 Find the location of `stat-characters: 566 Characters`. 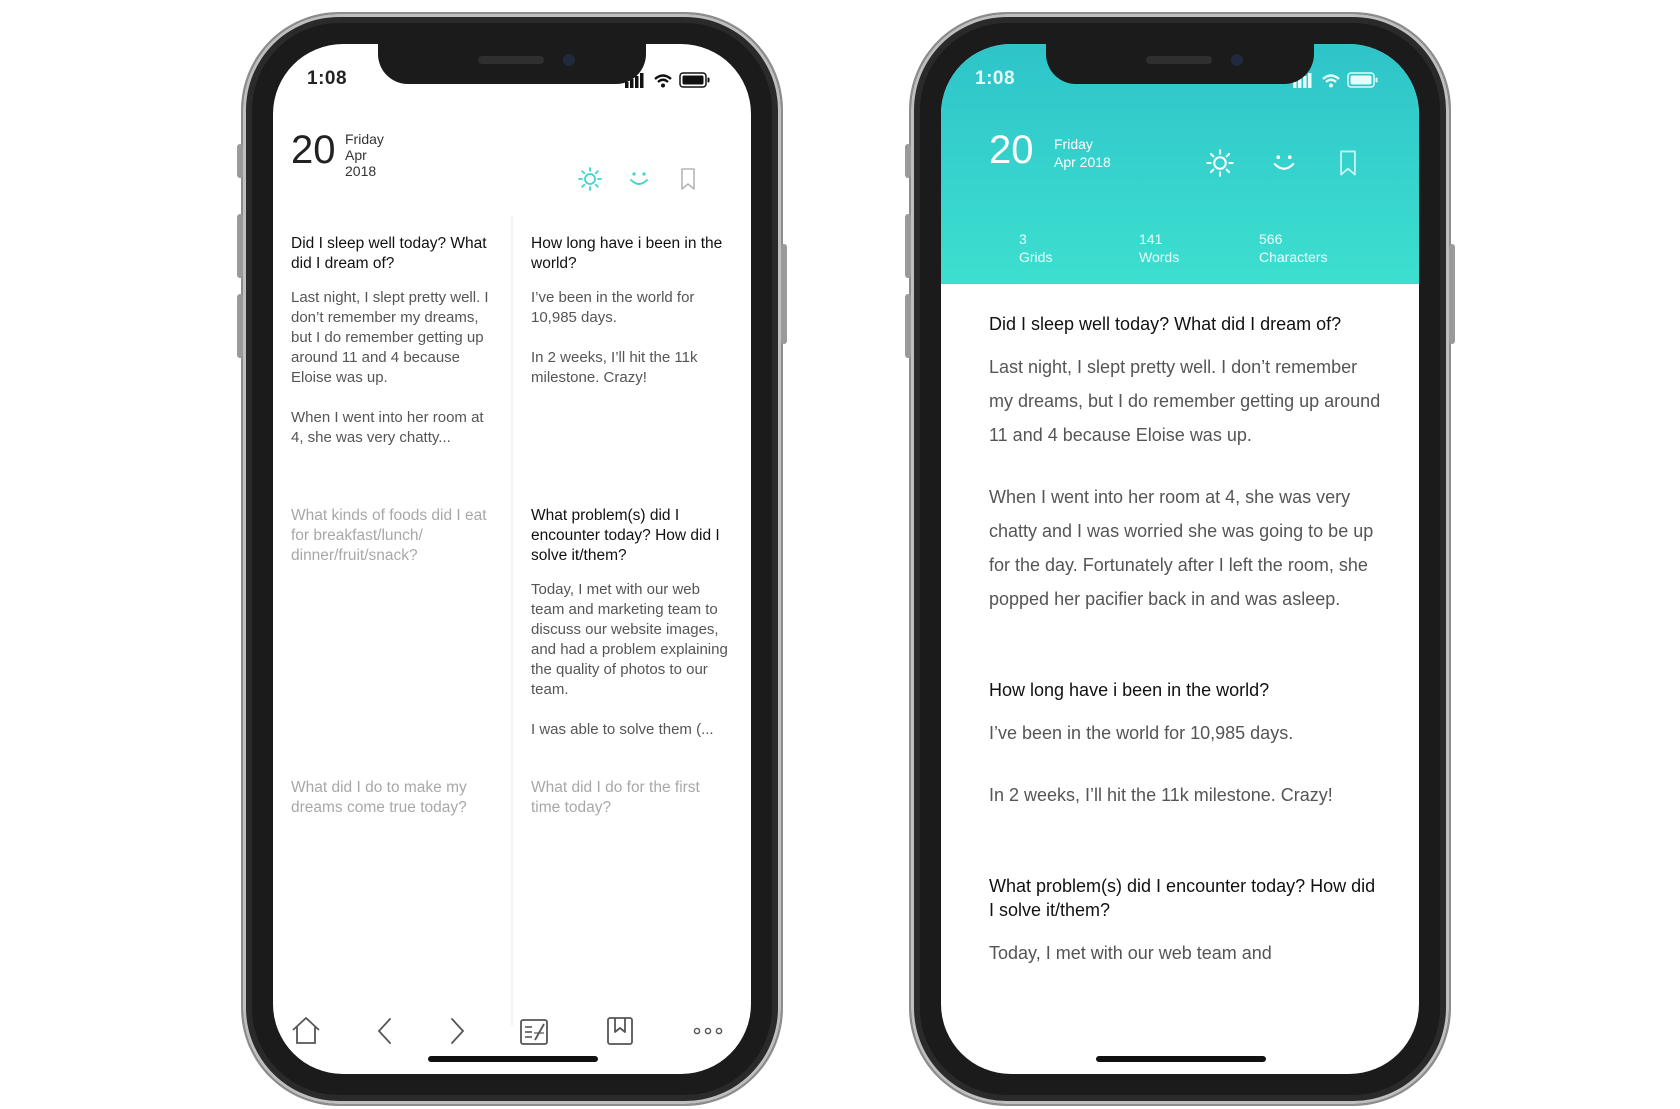

stat-characters: 566 Characters is located at coordinates (1293, 248).